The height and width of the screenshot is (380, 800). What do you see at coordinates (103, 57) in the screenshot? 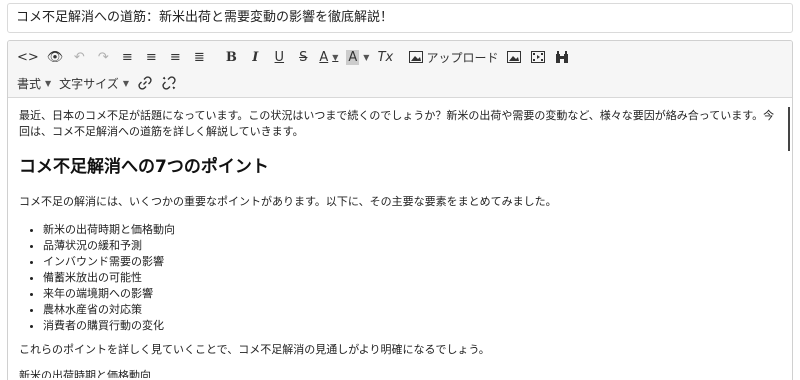
I see `redo-icon: ↷` at bounding box center [103, 57].